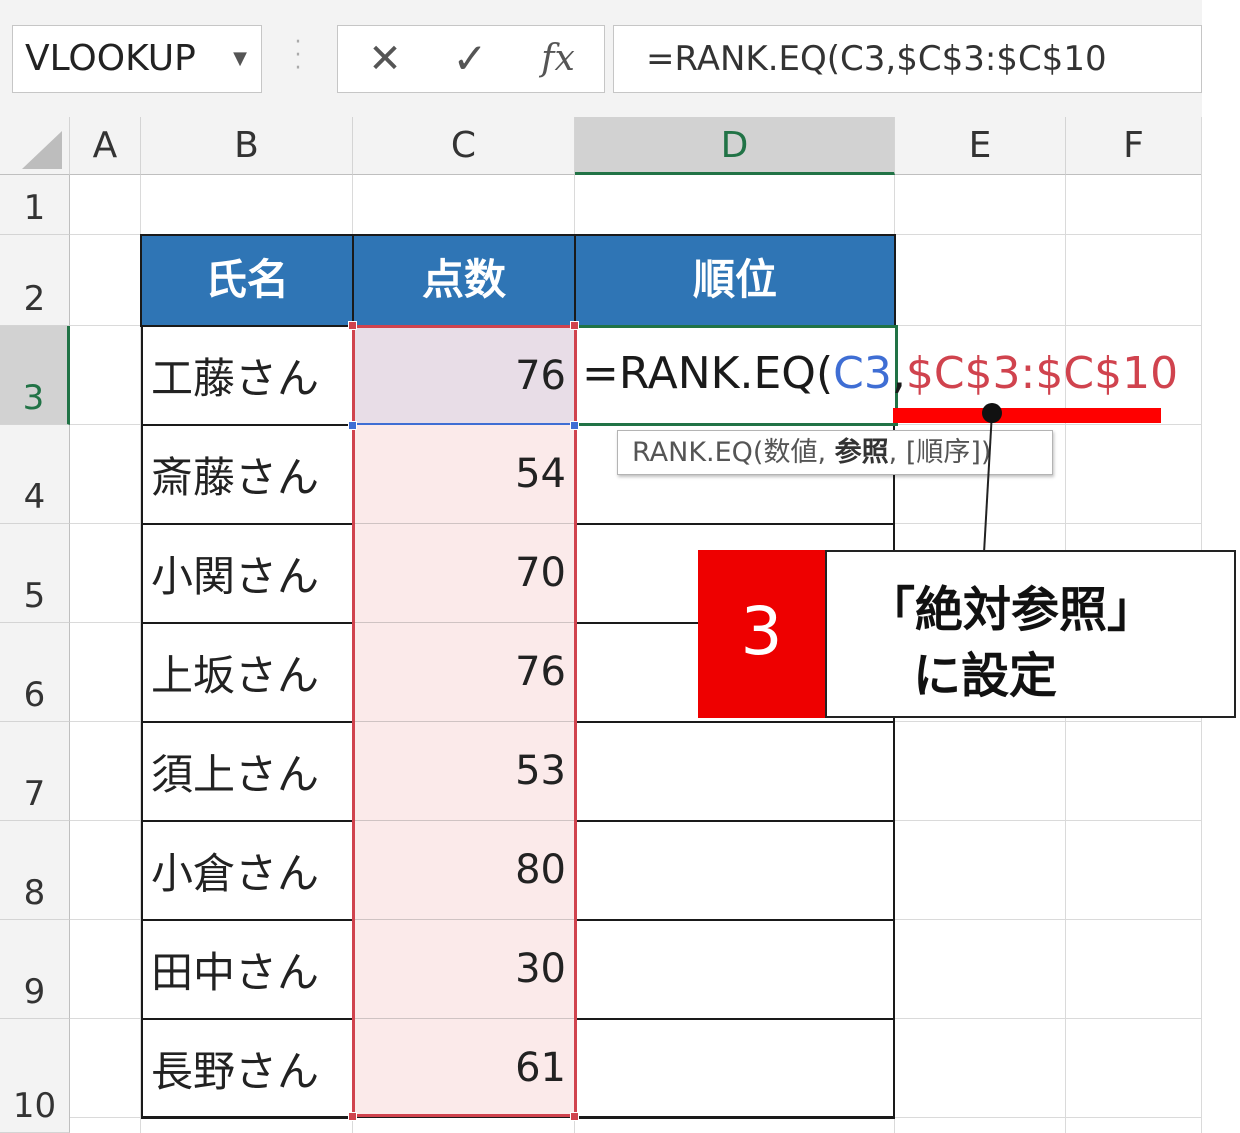 This screenshot has height=1133, width=1240. Describe the element at coordinates (35, 474) in the screenshot. I see `row-header-4: 4` at that location.